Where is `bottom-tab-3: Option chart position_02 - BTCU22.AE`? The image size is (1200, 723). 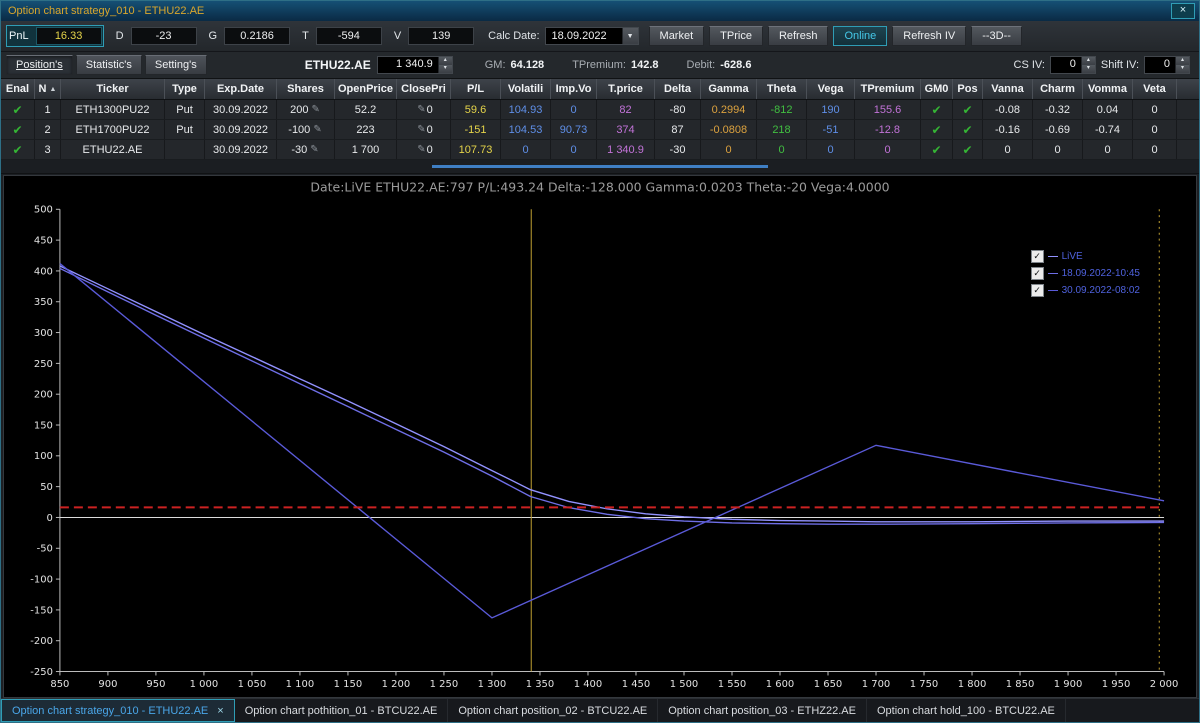
bottom-tab-3: Option chart position_02 - BTCU22.AE is located at coordinates (553, 710).